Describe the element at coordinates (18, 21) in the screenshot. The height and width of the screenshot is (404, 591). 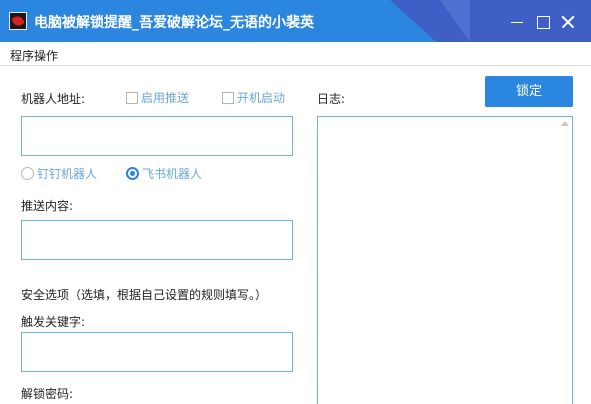
I see `app-icon` at that location.